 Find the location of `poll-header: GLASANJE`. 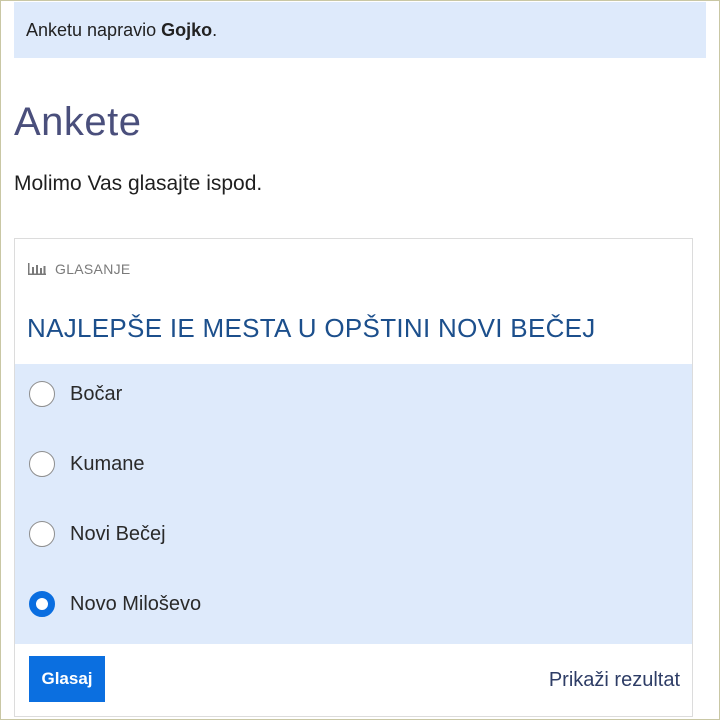

poll-header: GLASANJE is located at coordinates (79, 269).